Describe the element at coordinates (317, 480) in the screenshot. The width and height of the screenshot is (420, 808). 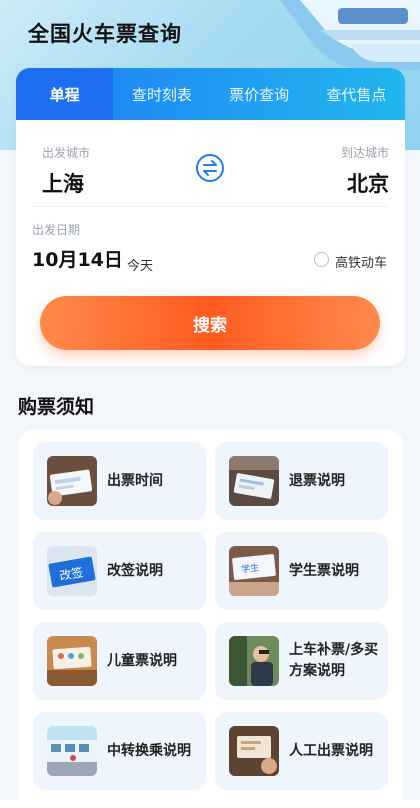
I see `notice-item-label: 退票说明` at that location.